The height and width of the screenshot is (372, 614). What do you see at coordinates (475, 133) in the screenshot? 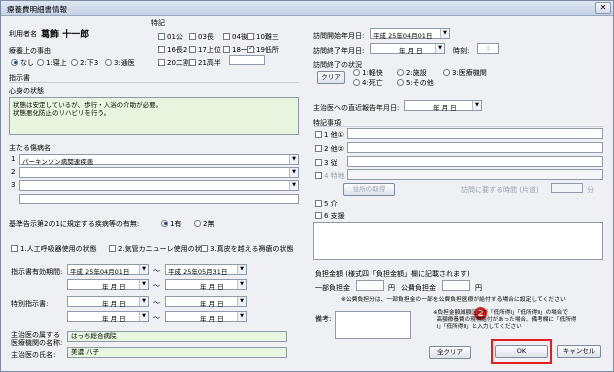
I see `tokkijiko-1-input` at bounding box center [475, 133].